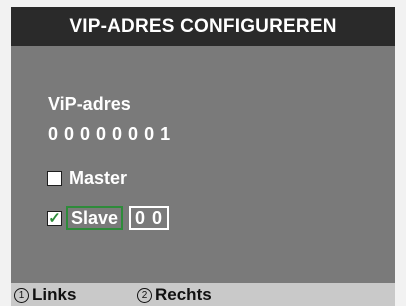 This screenshot has height=306, width=406. What do you see at coordinates (109, 134) in the screenshot?
I see `vip-address-value: 0 0 0 0 0 0 0 1` at bounding box center [109, 134].